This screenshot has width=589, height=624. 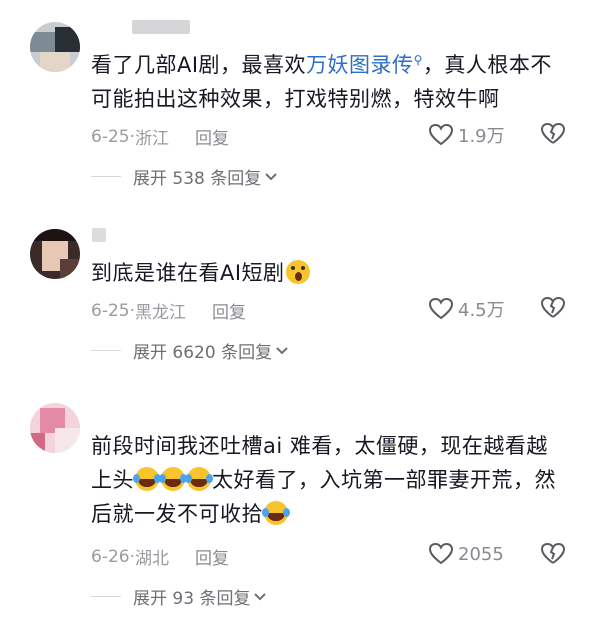 What do you see at coordinates (160, 313) in the screenshot?
I see `comment-location: 黑龙江` at bounding box center [160, 313].